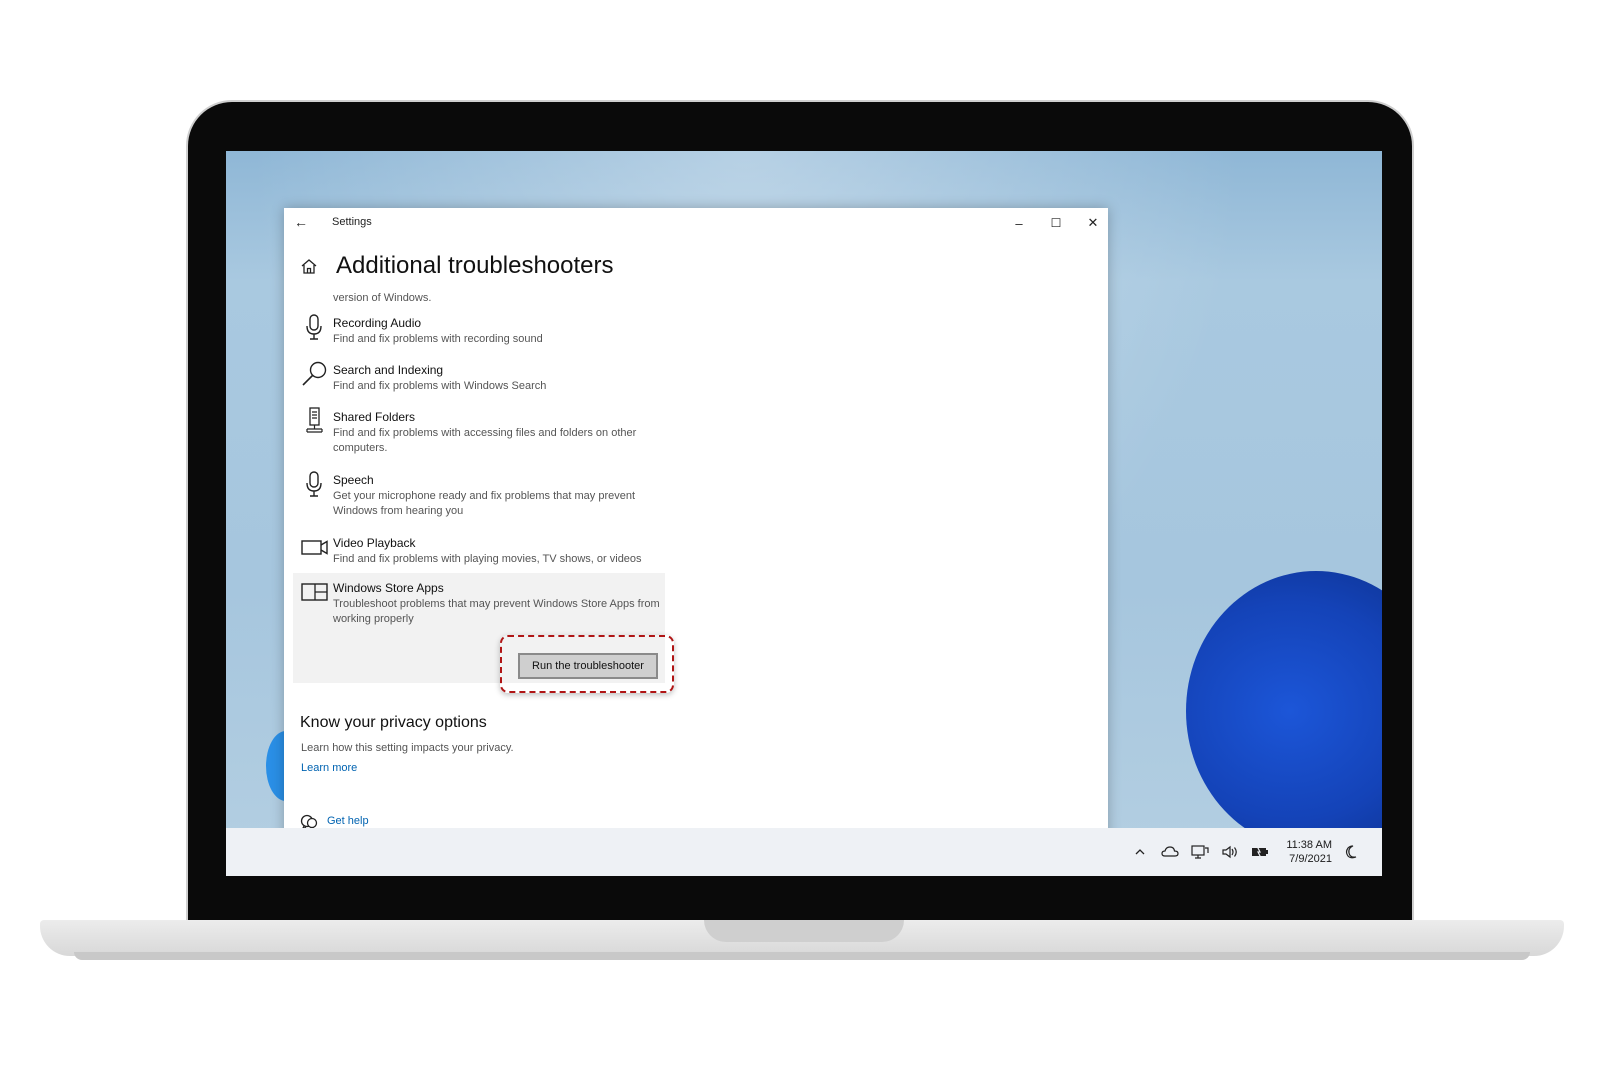 This screenshot has height=1066, width=1600. I want to click on troubleshooter-title: Video Playback, so click(374, 543).